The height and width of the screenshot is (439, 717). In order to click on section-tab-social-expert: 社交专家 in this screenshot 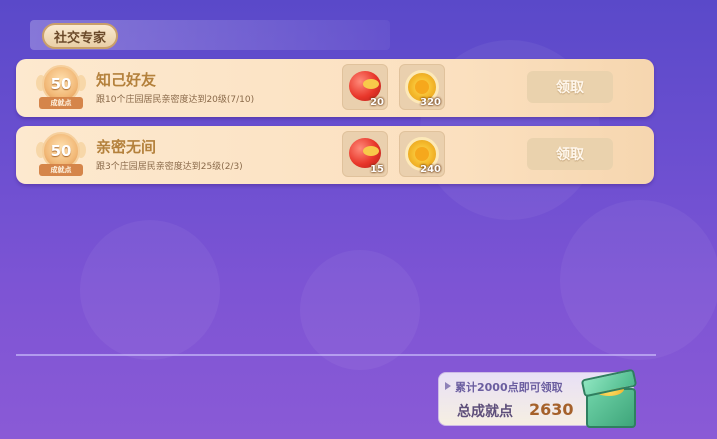, I will do `click(80, 36)`.